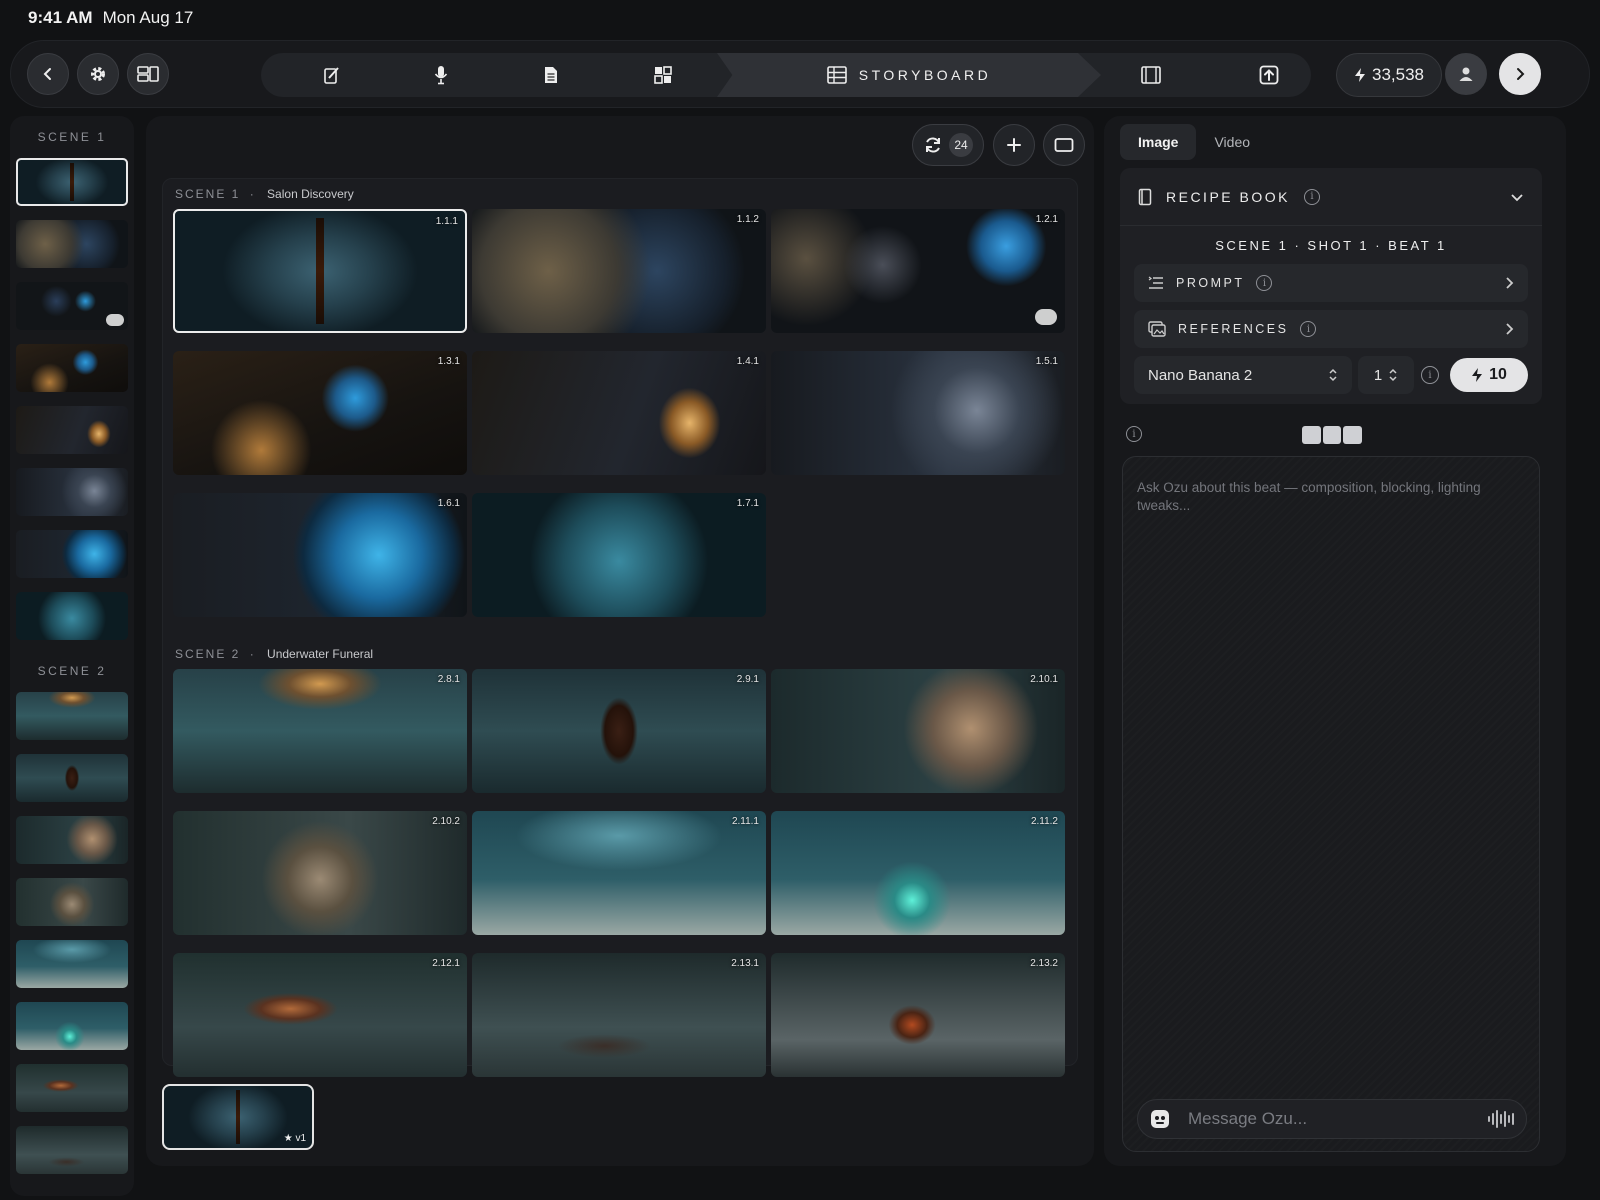 This screenshot has height=1200, width=1600. Describe the element at coordinates (663, 75) in the screenshot. I see `step-assets` at that location.